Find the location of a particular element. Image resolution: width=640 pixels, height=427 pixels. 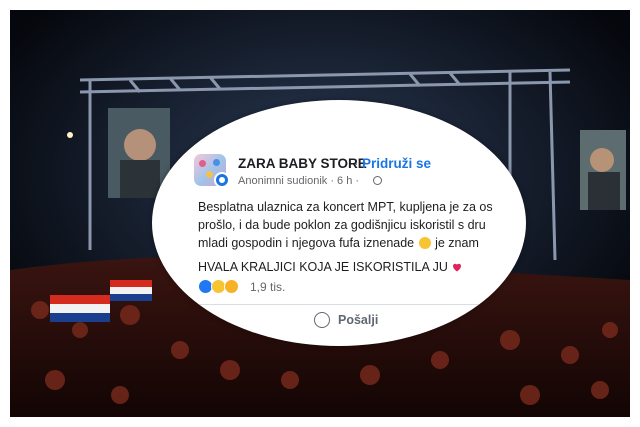

post-divider is located at coordinates (342, 304).